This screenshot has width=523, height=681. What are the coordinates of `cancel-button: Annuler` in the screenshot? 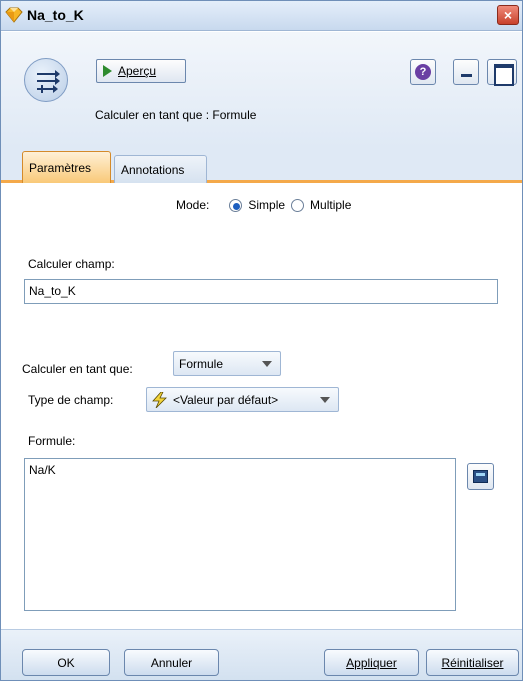 It's located at (171, 662).